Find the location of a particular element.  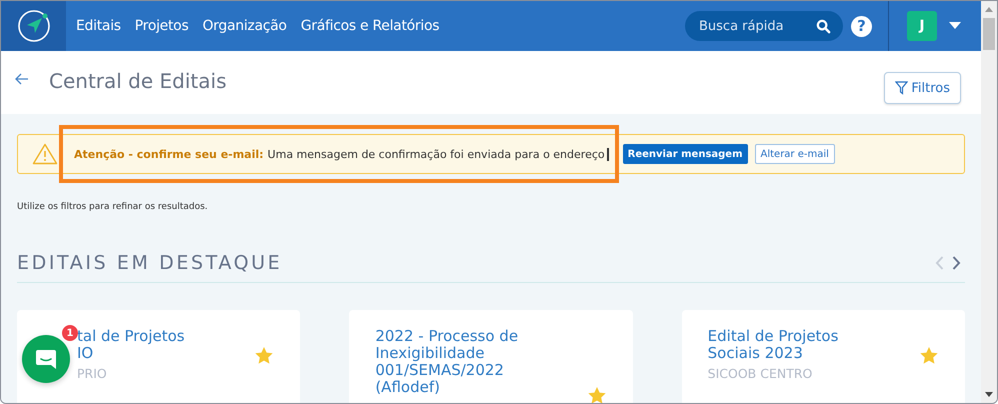

scroll-down-icon is located at coordinates (989, 394).